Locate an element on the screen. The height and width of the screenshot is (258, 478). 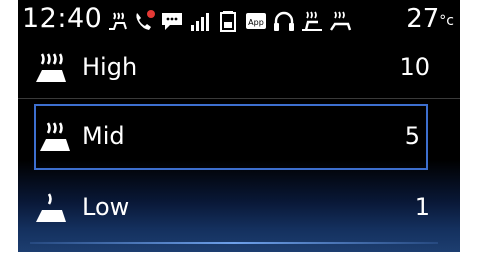
level-label: Low is located at coordinates (106, 207).